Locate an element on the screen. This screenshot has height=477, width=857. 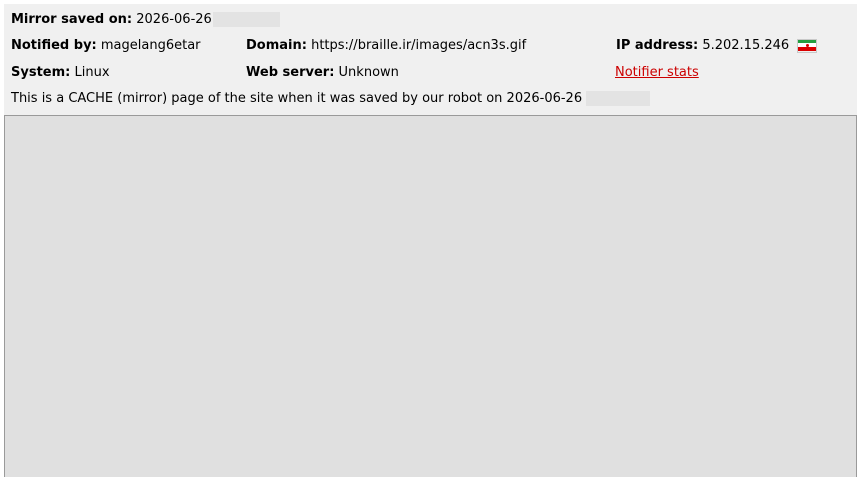
domain-value: https://braille.ir/images/acn3s.gif is located at coordinates (419, 45).